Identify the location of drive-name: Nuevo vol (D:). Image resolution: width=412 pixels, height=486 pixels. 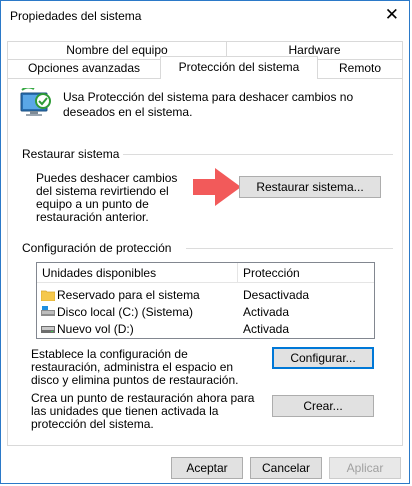
(95, 329).